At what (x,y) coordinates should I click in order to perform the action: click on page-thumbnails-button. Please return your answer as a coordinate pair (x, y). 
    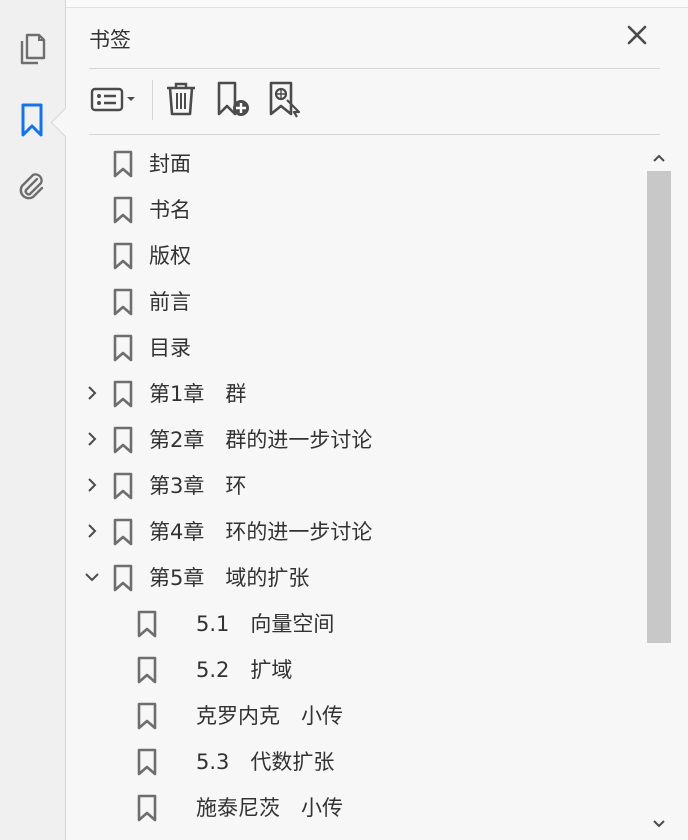
    Looking at the image, I should click on (32, 51).